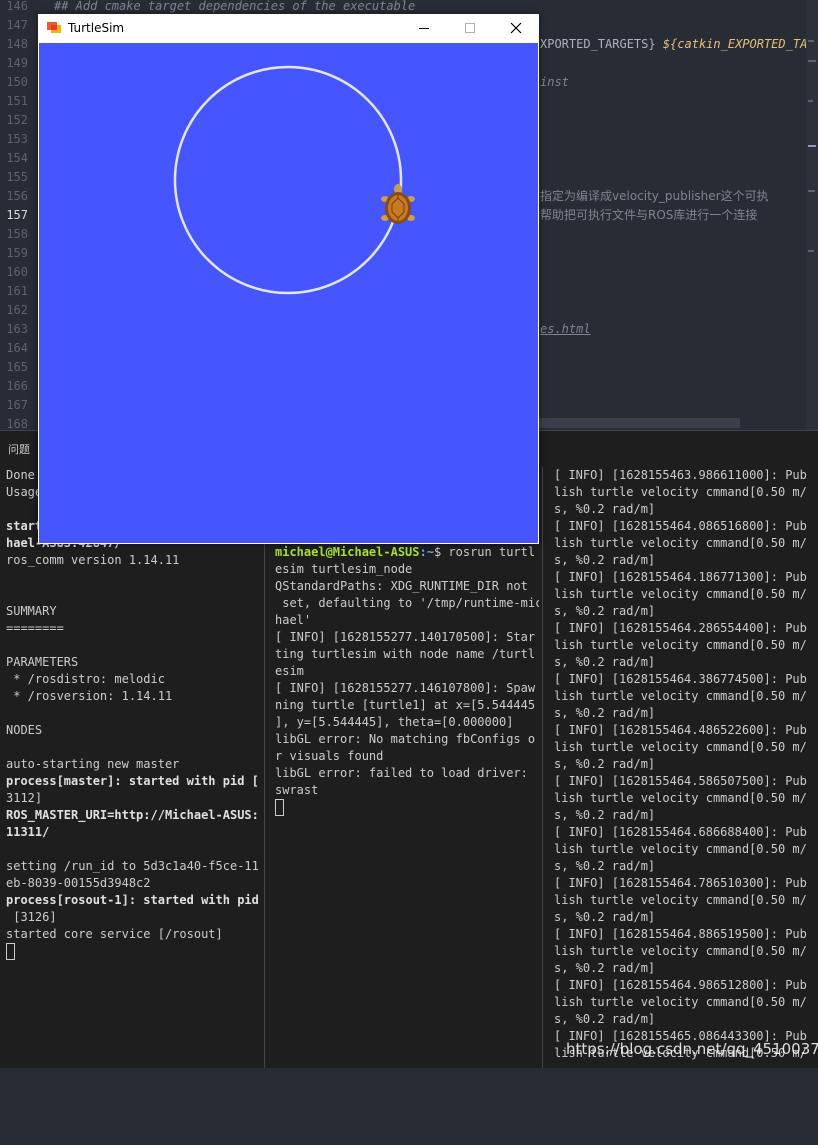 This screenshot has height=1145, width=818. I want to click on terminal-line: started core service [/rosout], so click(114, 934).